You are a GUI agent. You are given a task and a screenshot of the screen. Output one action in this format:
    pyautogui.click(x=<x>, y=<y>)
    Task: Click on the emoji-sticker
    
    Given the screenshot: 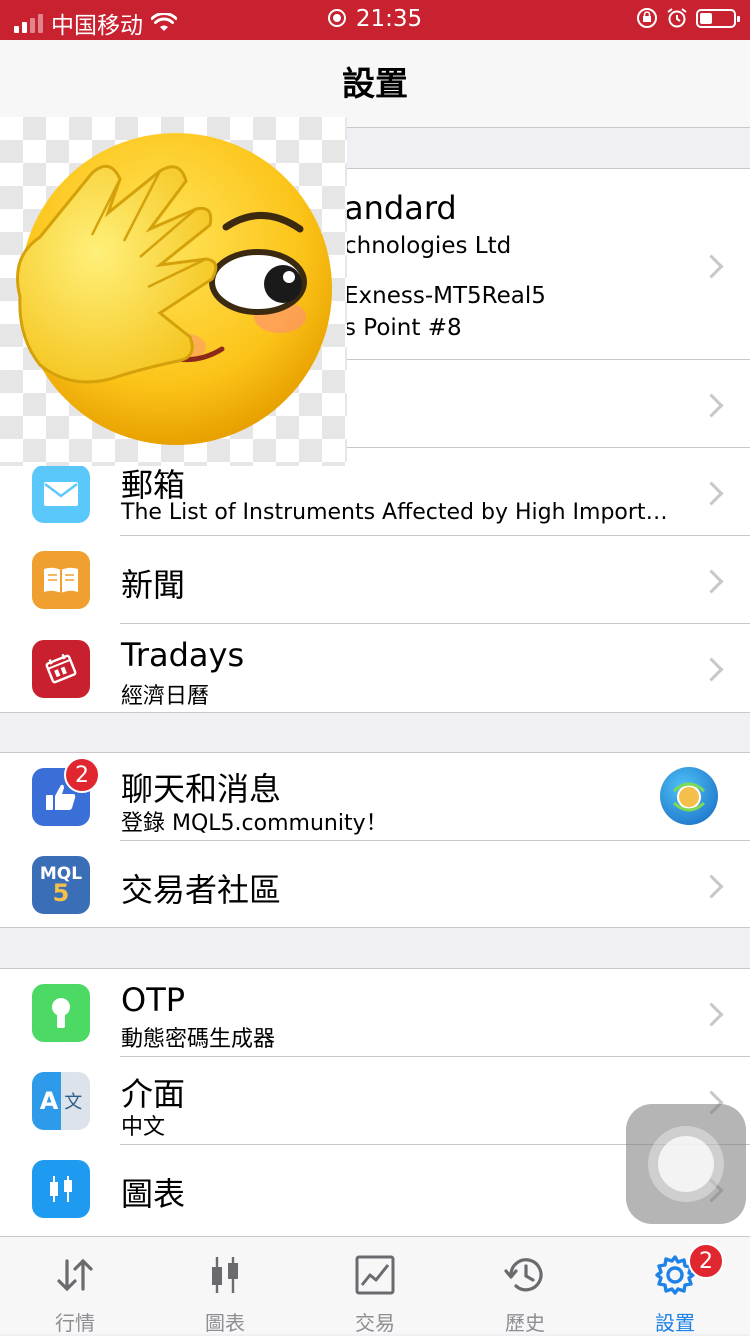 What is the action you would take?
    pyautogui.click(x=173, y=291)
    